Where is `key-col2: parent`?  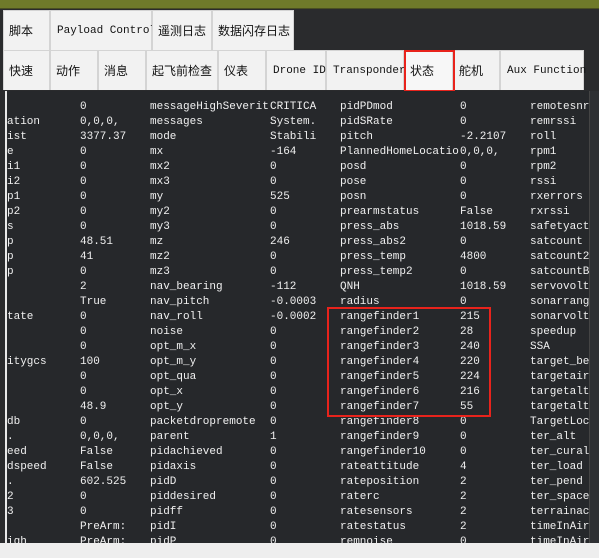
key-col2: parent is located at coordinates (170, 437).